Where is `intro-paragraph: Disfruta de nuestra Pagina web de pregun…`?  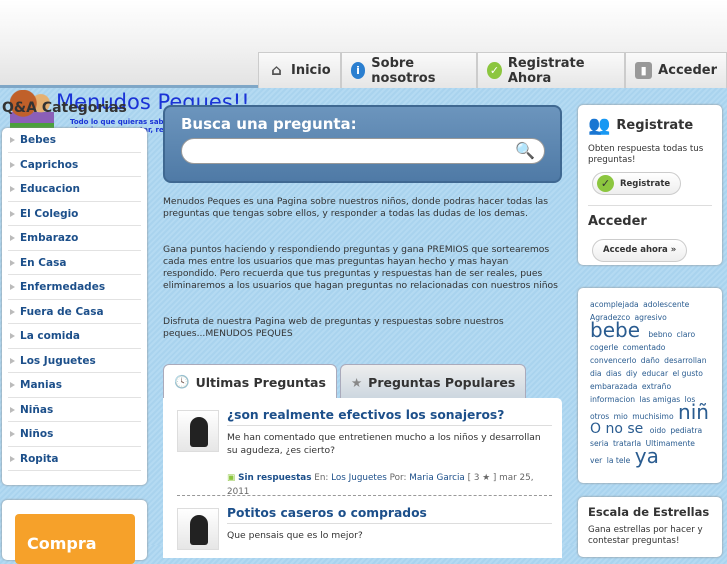 intro-paragraph: Disfruta de nuestra Pagina web de pregun… is located at coordinates (333, 327).